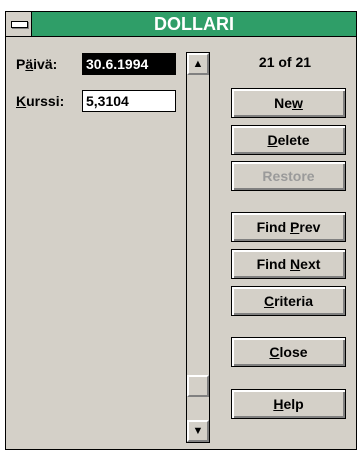 This screenshot has height=452, width=363. Describe the element at coordinates (37, 64) in the screenshot. I see `date-label: Päivä:` at that location.